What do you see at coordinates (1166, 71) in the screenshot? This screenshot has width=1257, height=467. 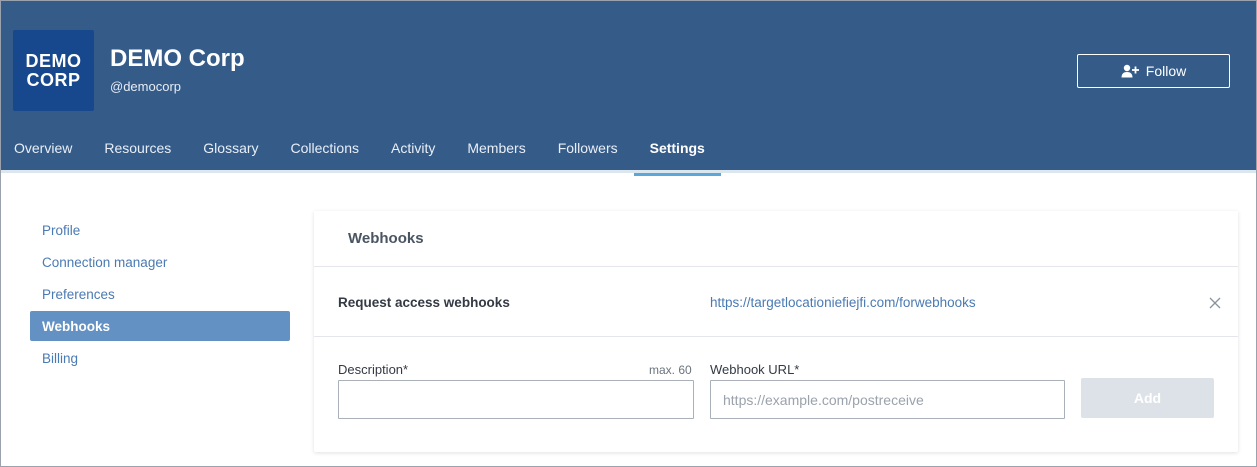 I see `follow-label: Follow` at bounding box center [1166, 71].